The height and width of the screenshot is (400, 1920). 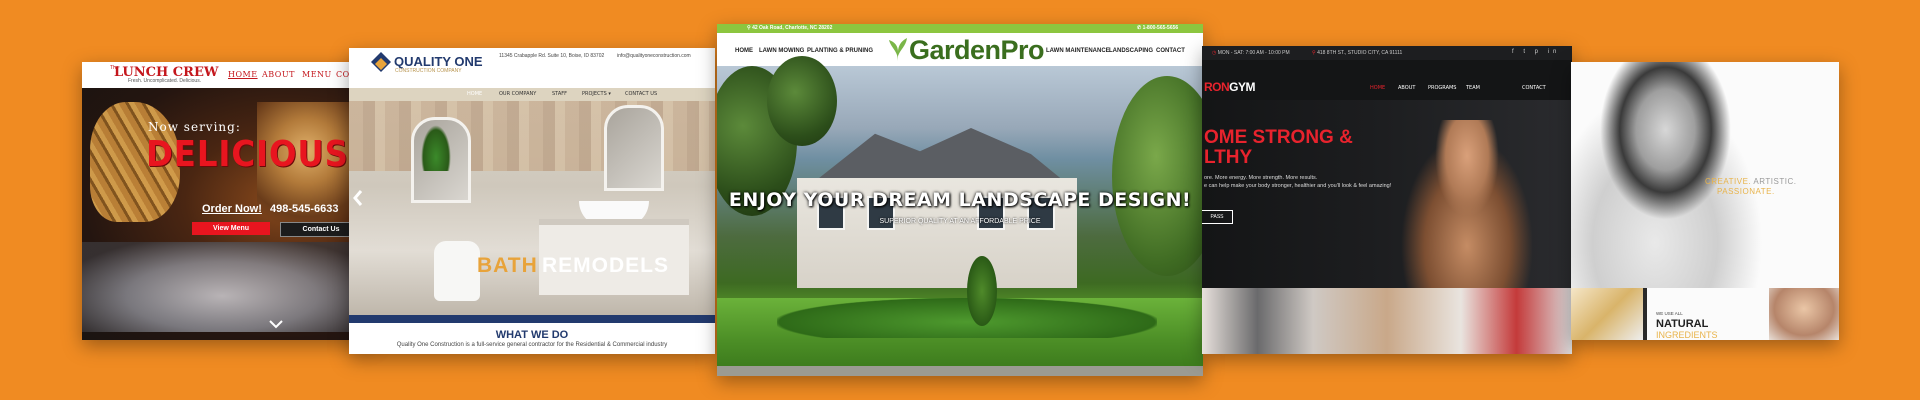 I want to click on serving-label: Now serving:, so click(x=194, y=127).